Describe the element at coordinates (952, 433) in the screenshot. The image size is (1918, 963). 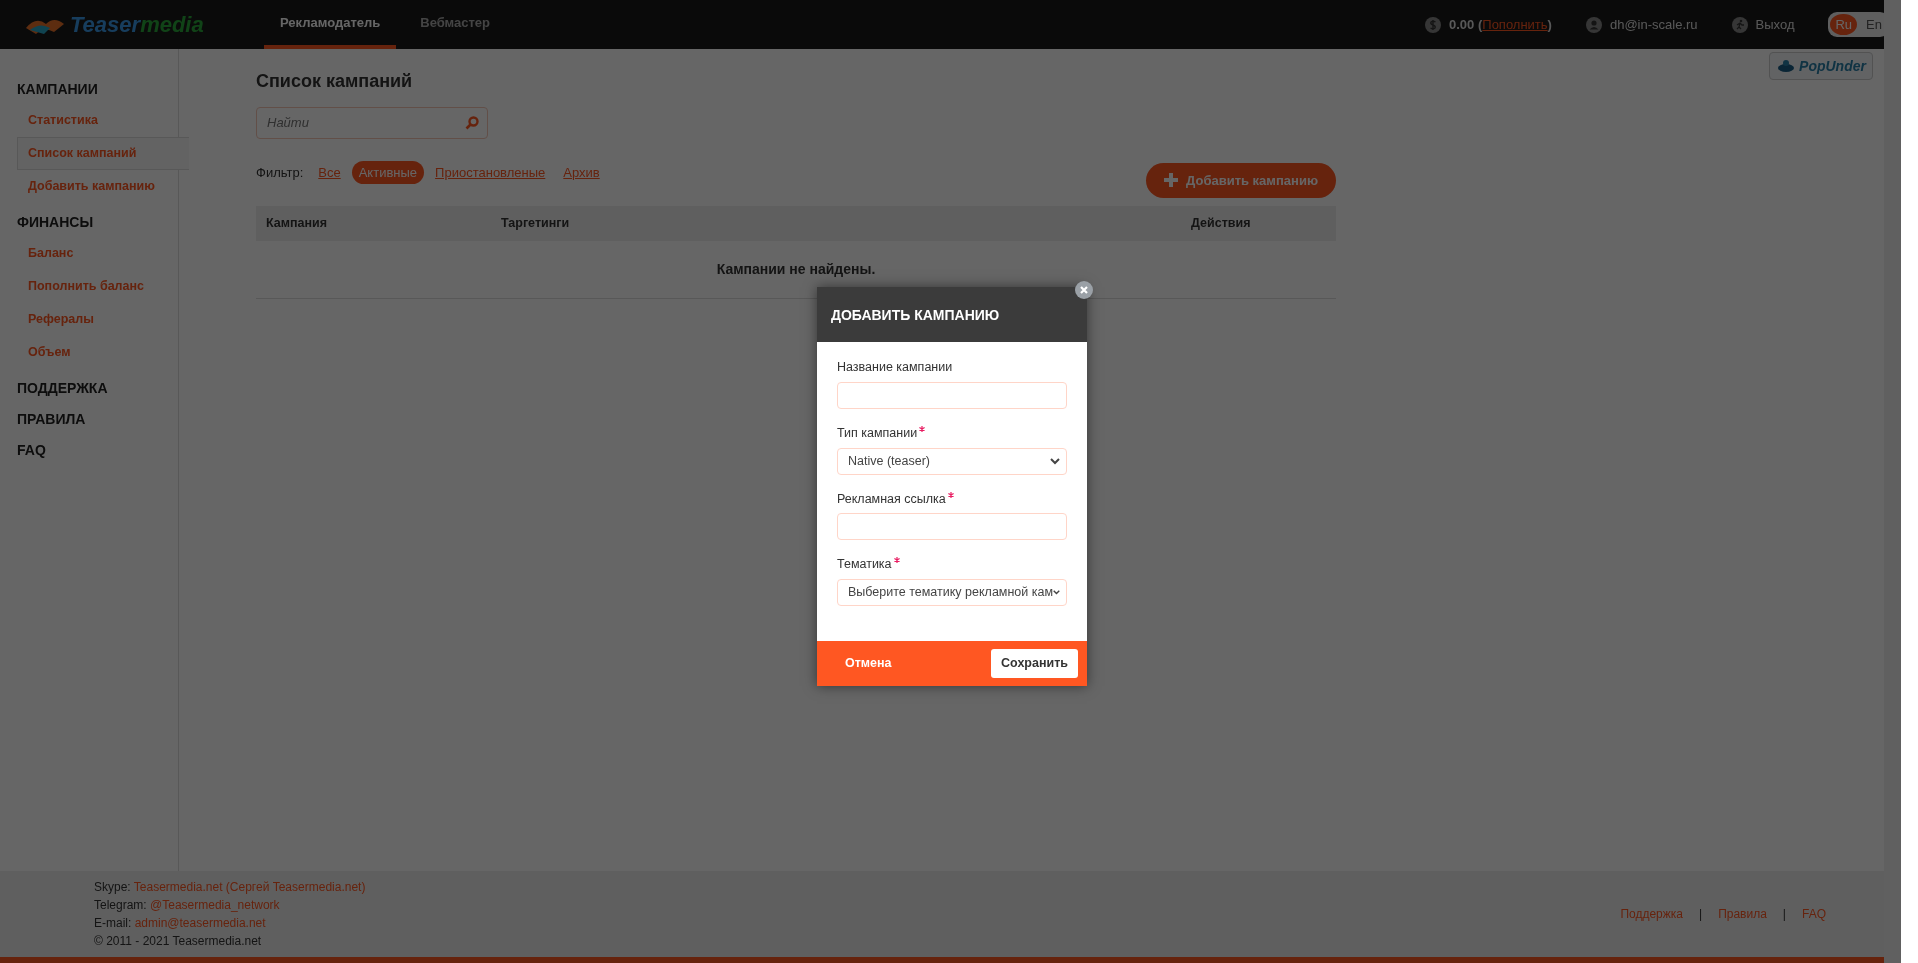
I see `field-label: Тип кампании` at that location.